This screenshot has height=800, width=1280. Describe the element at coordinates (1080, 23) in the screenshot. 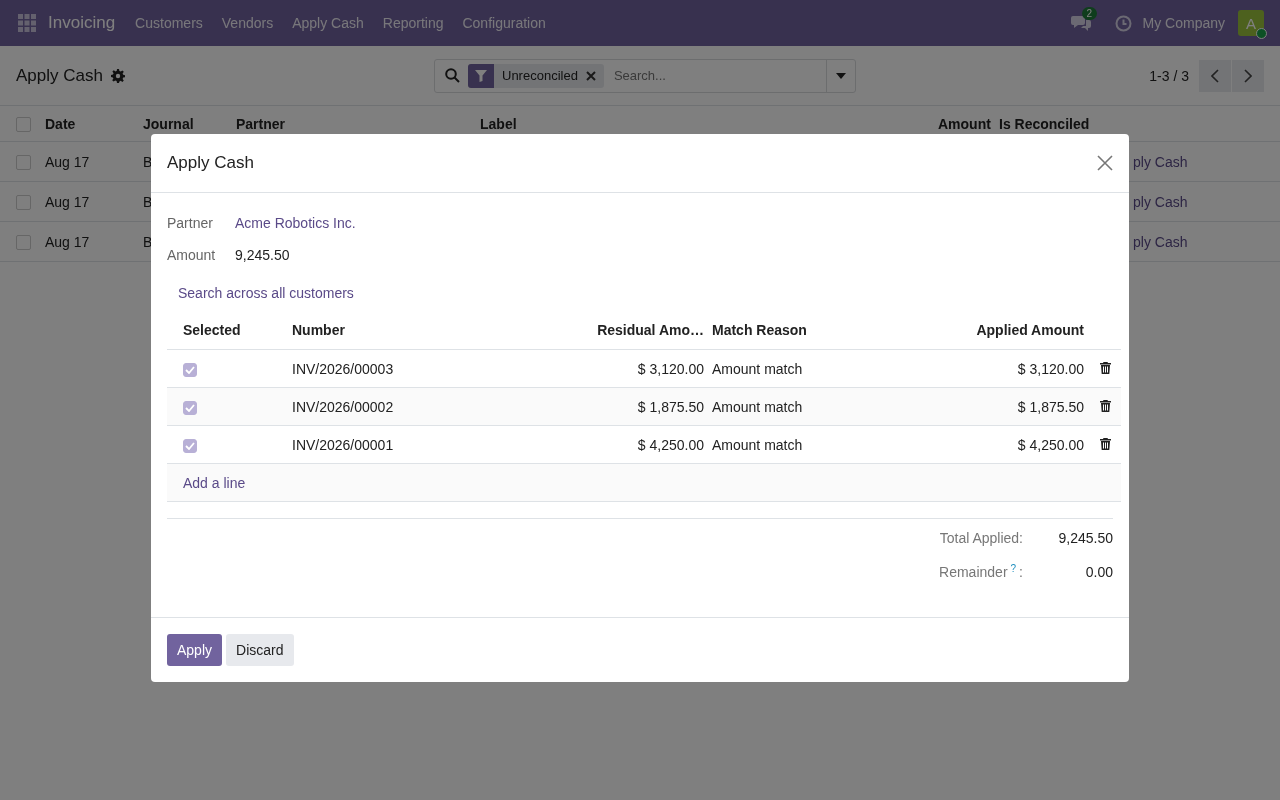

I see `chat-icon` at that location.